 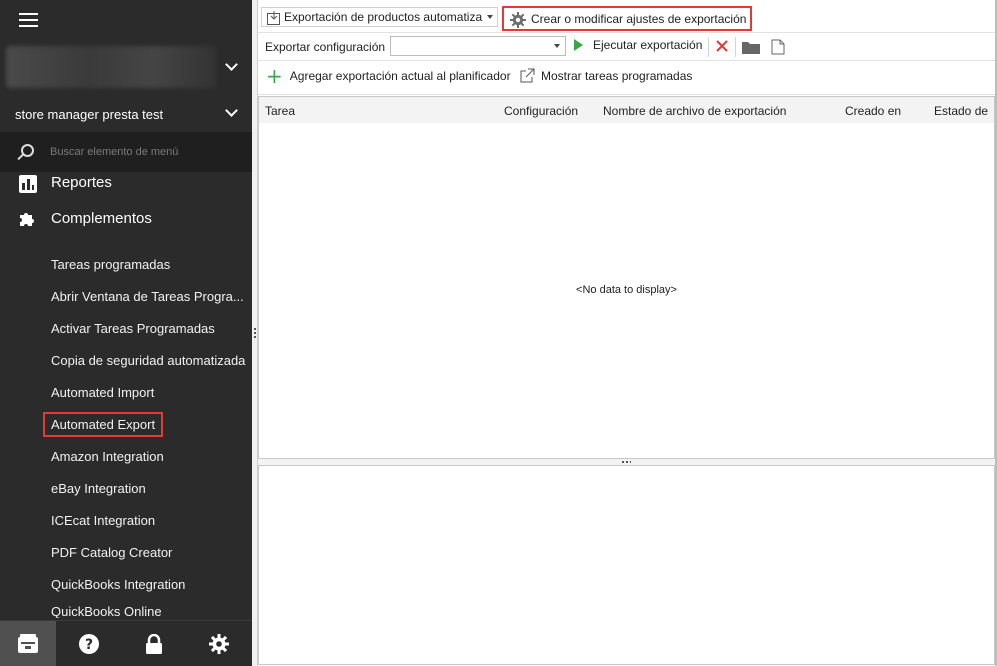 What do you see at coordinates (118, 584) in the screenshot?
I see `item-label: QuickBooks Integration` at bounding box center [118, 584].